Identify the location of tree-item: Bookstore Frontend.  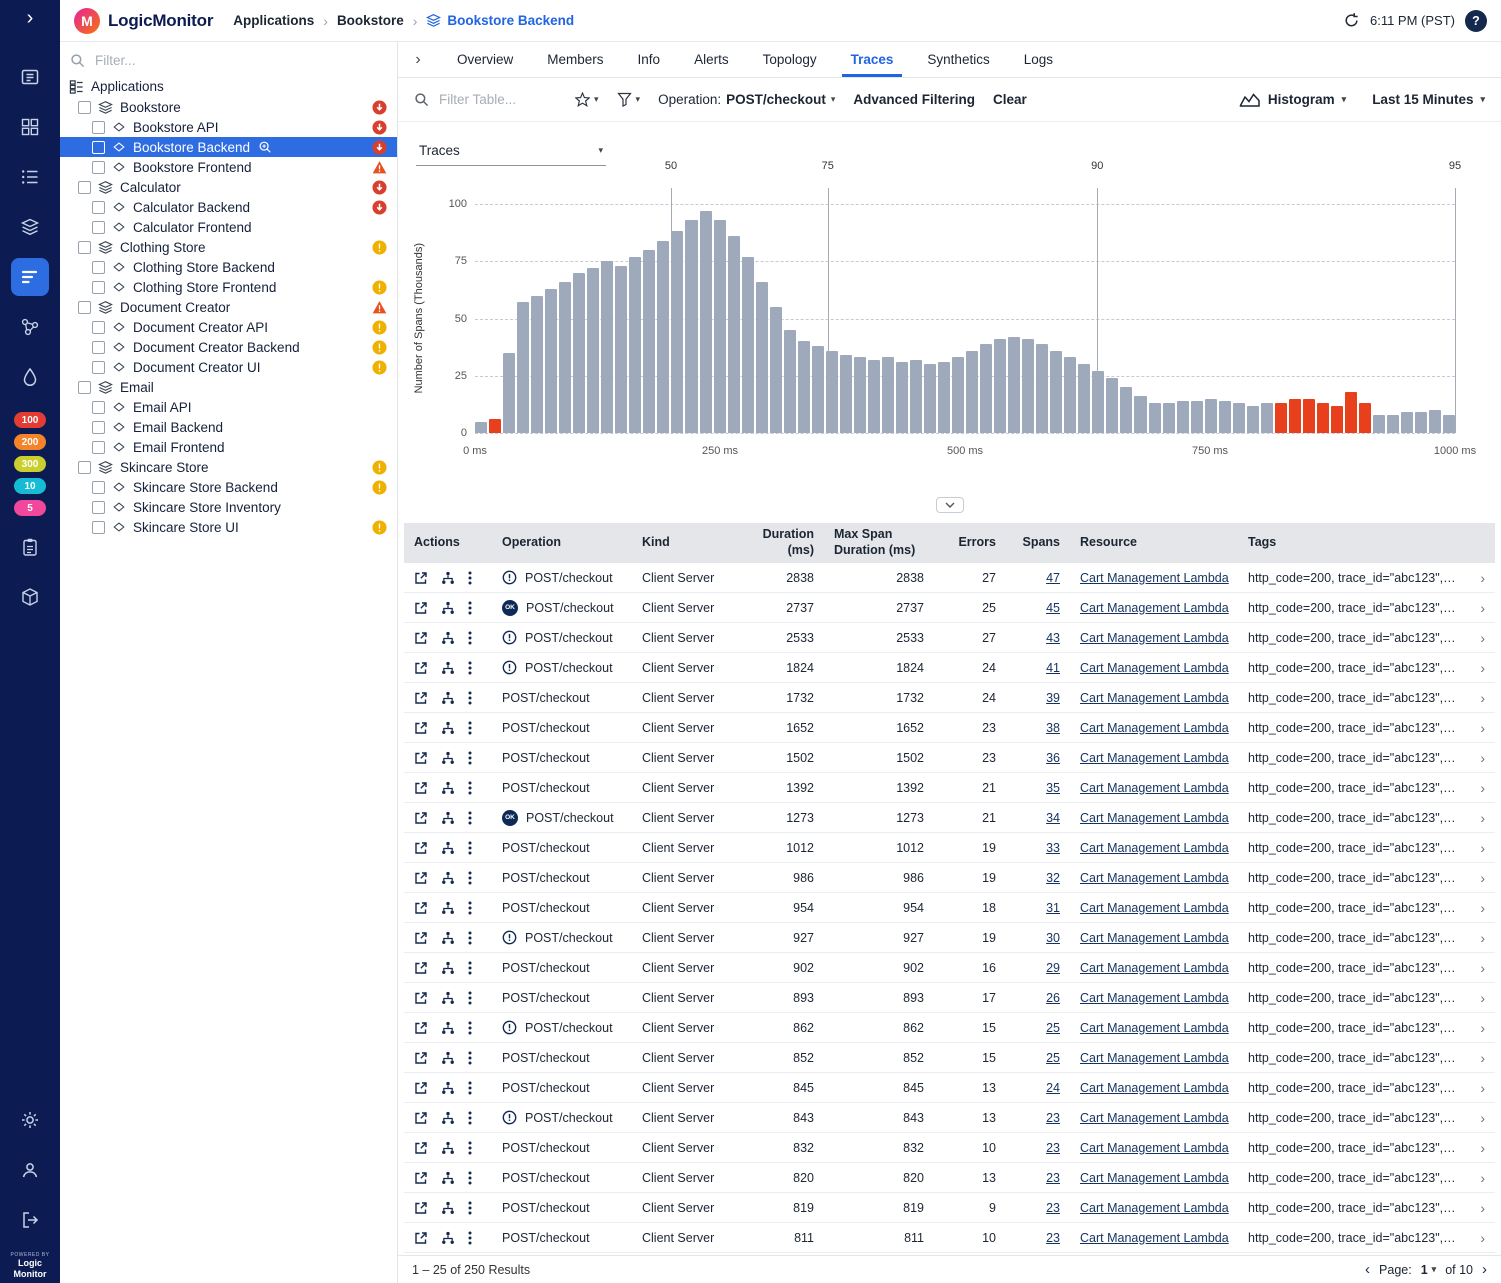
(228, 167).